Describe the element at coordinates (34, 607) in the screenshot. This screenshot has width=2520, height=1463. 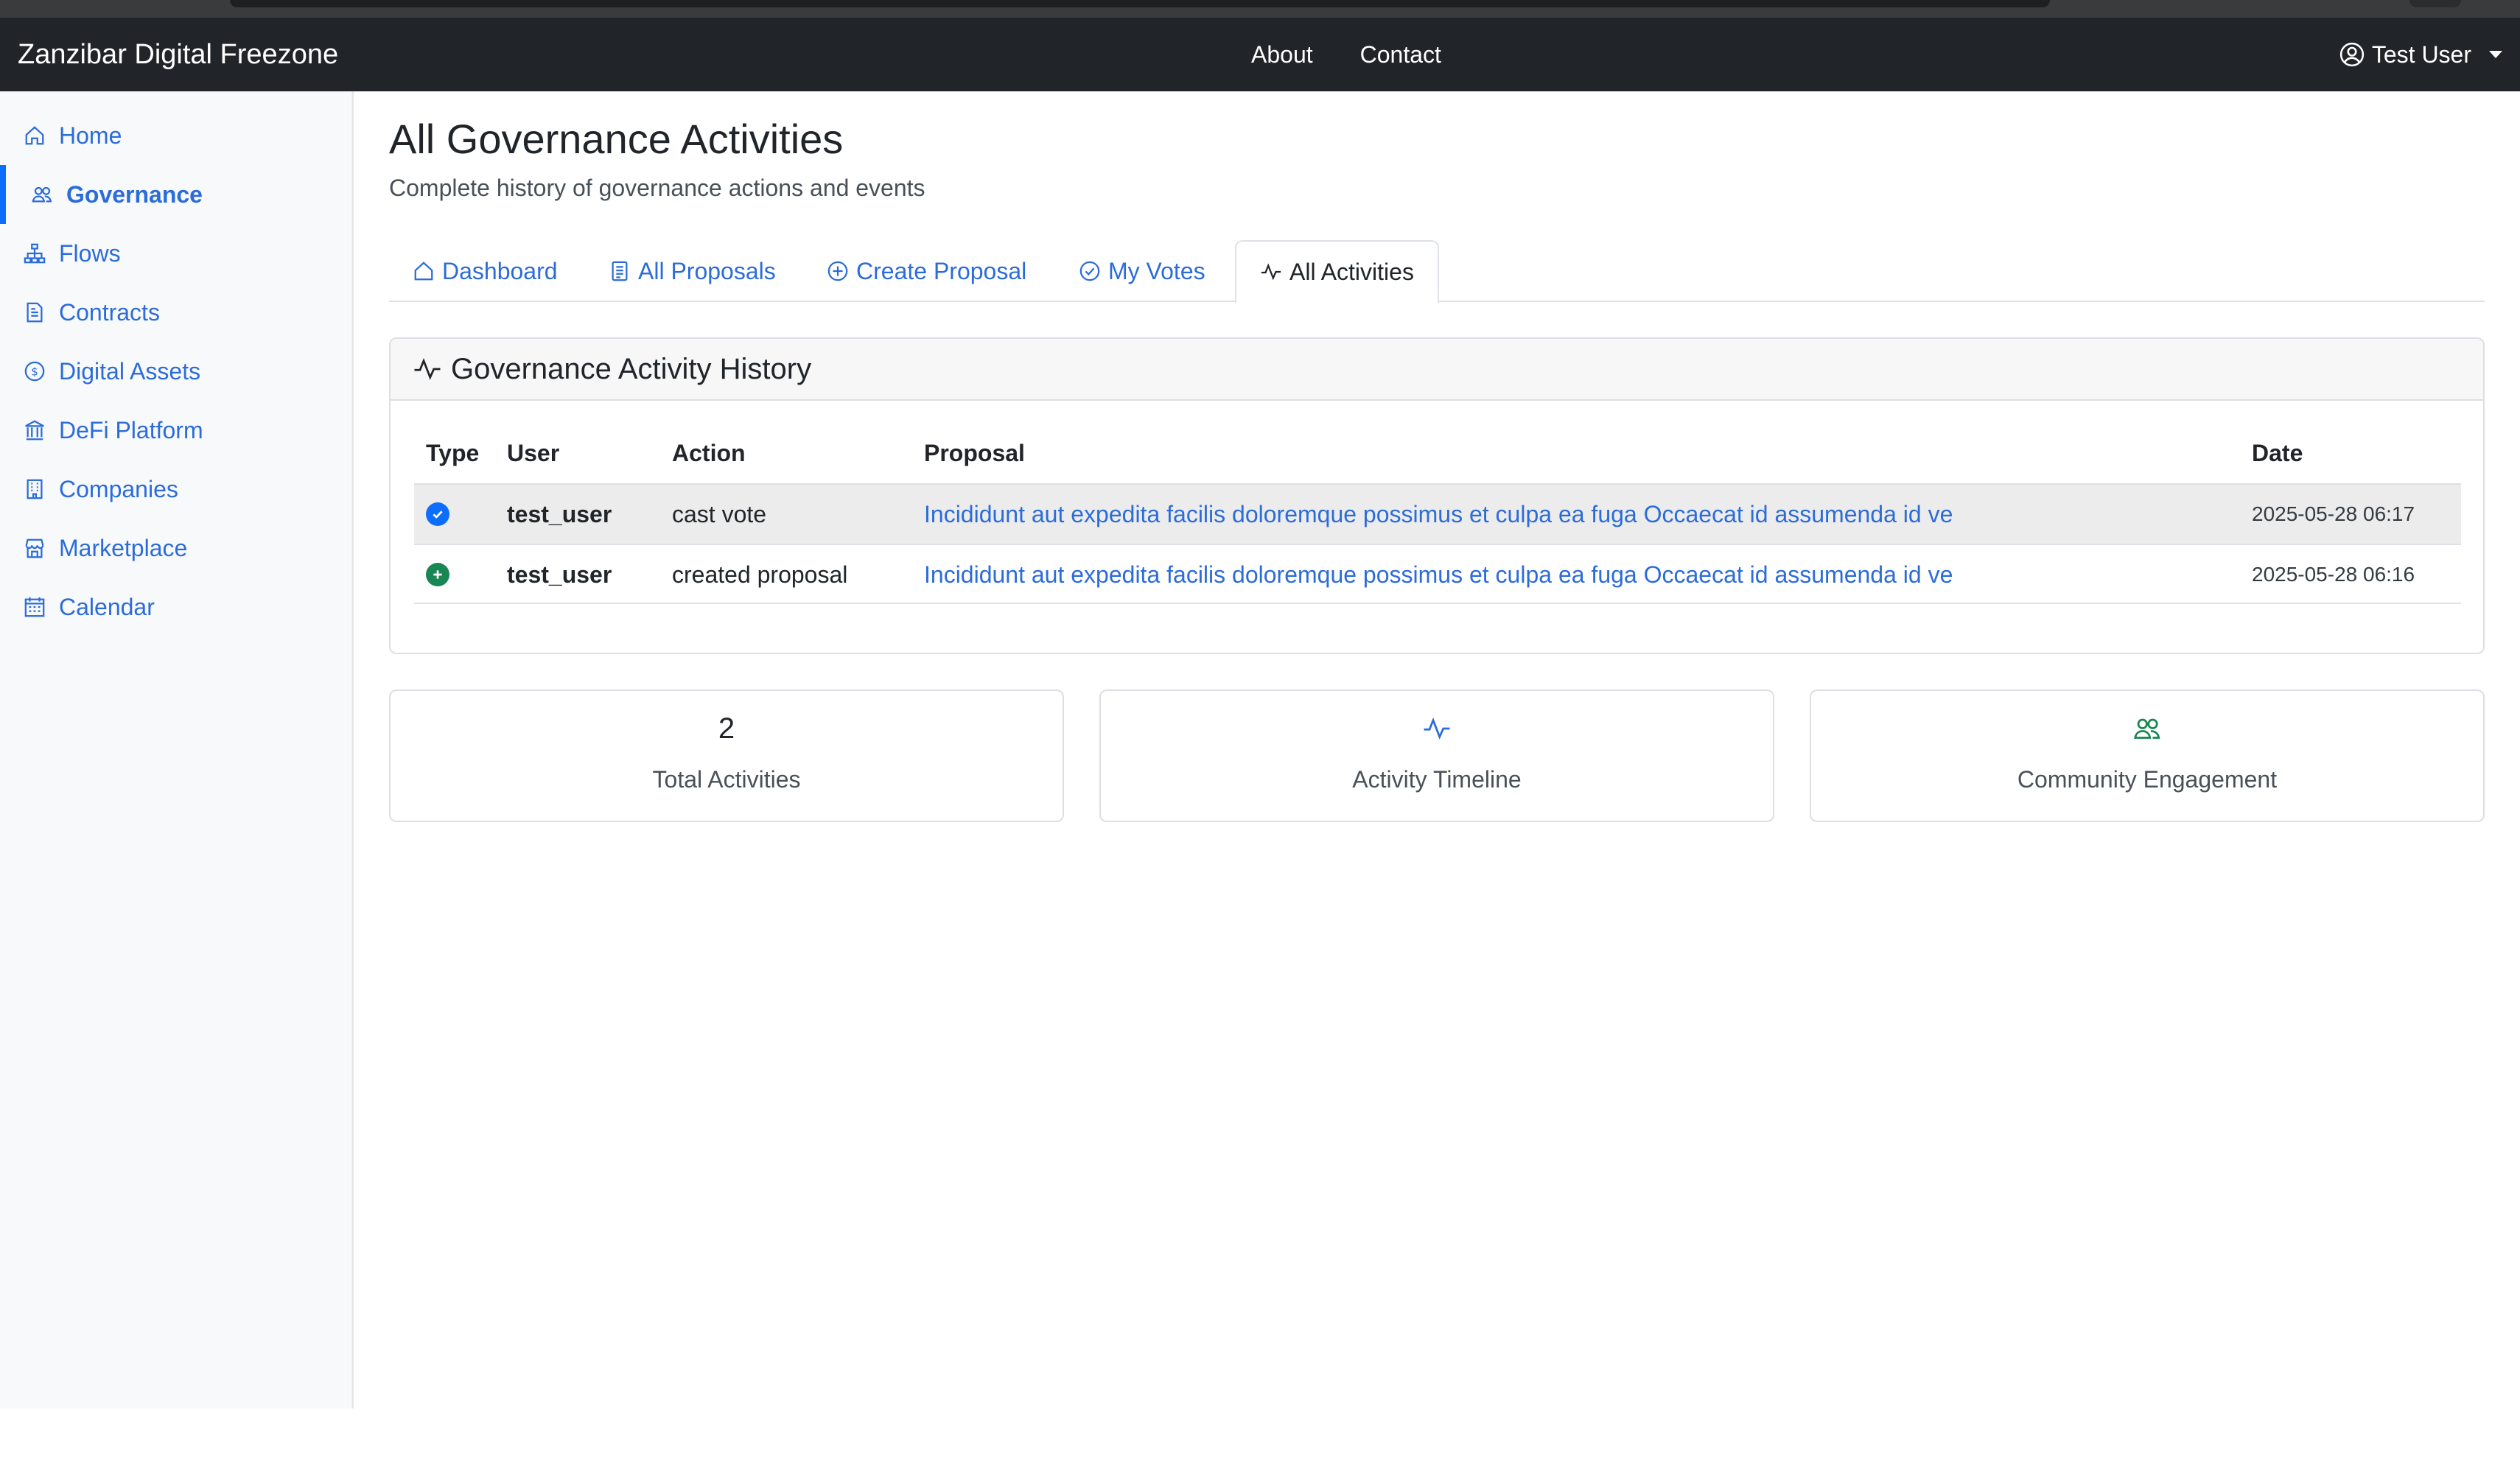
I see `calendar-icon` at that location.